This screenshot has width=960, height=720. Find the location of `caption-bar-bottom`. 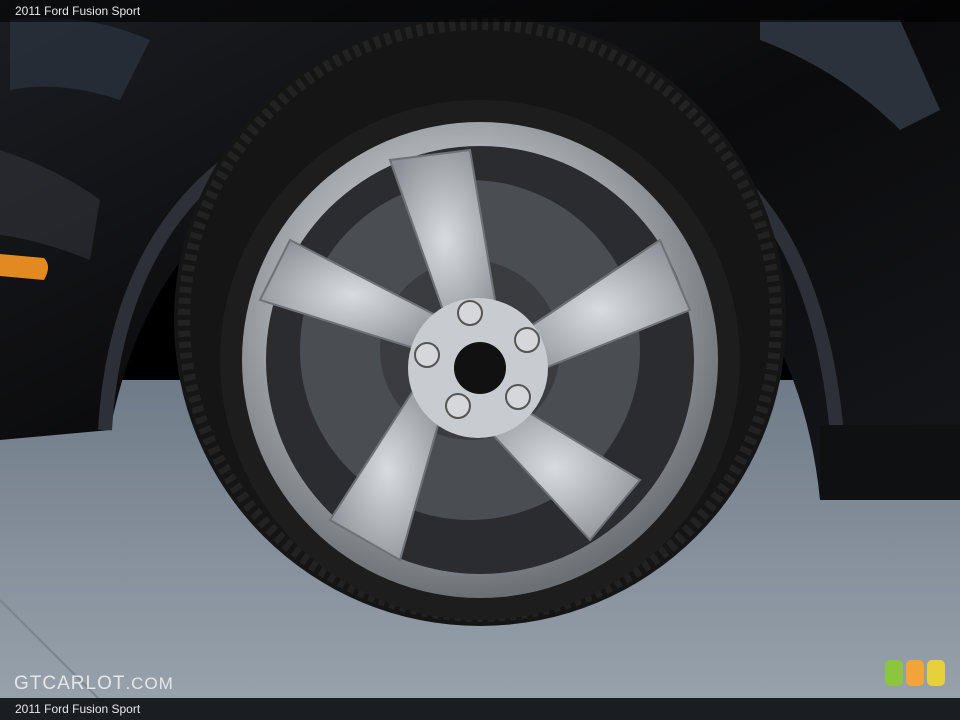

caption-bar-bottom is located at coordinates (480, 709).